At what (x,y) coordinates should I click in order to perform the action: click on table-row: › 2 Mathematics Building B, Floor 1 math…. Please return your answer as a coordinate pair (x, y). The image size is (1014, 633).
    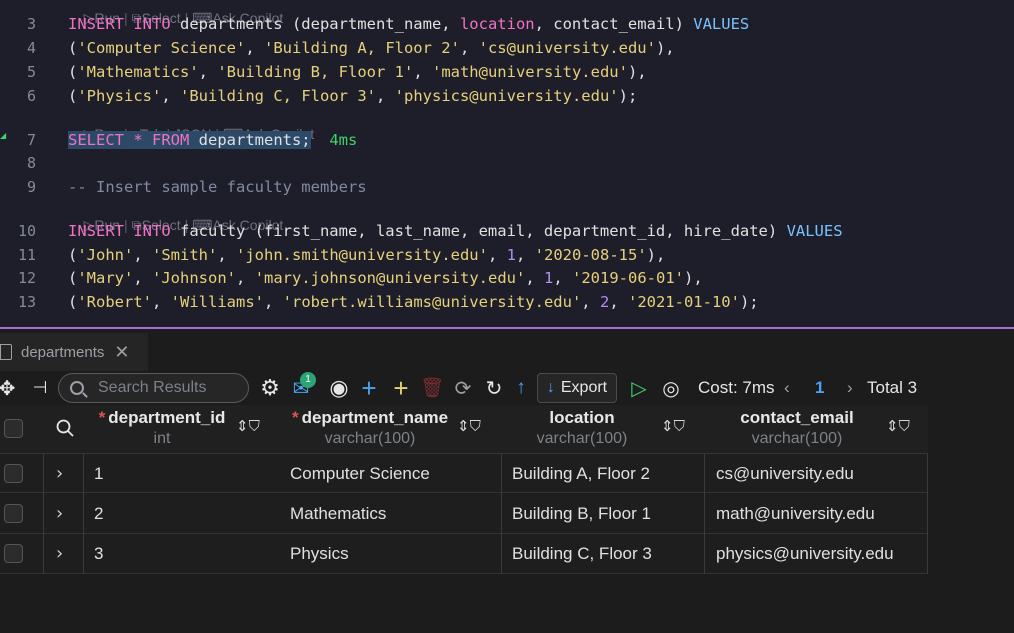
    Looking at the image, I should click on (464, 514).